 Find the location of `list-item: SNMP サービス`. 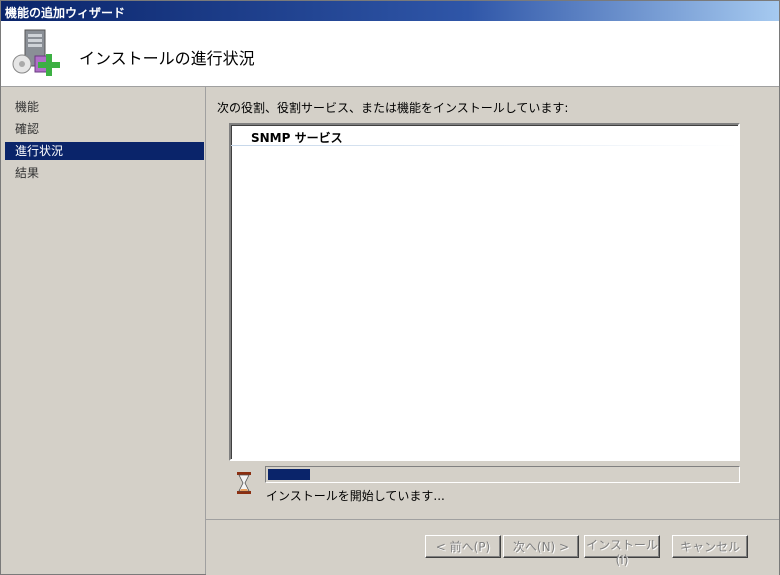

list-item: SNMP サービス is located at coordinates (297, 138).